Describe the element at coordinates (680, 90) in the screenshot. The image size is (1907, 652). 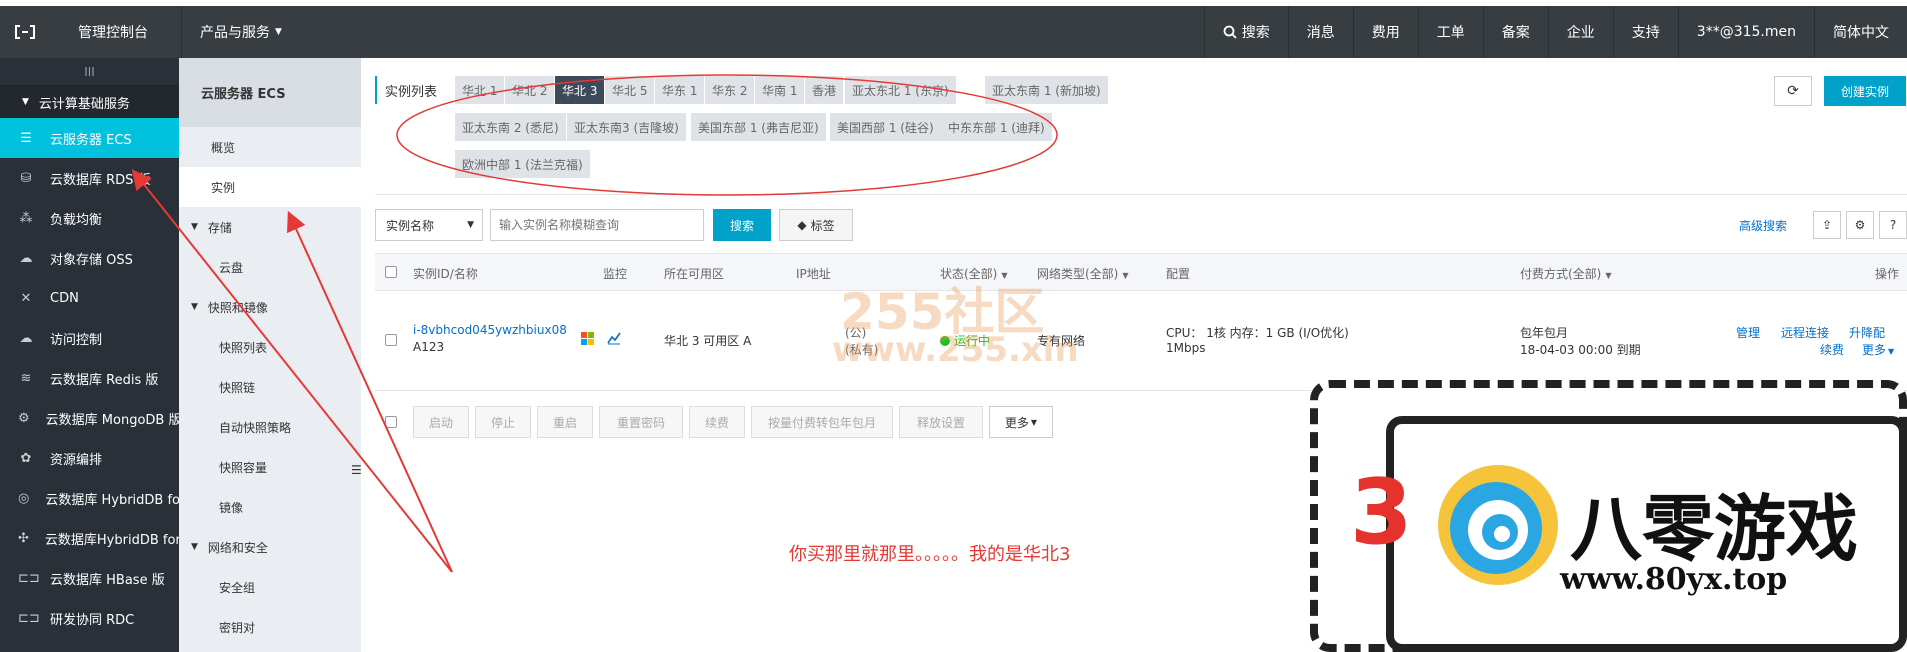
I see `region-tab: 华东 1` at that location.